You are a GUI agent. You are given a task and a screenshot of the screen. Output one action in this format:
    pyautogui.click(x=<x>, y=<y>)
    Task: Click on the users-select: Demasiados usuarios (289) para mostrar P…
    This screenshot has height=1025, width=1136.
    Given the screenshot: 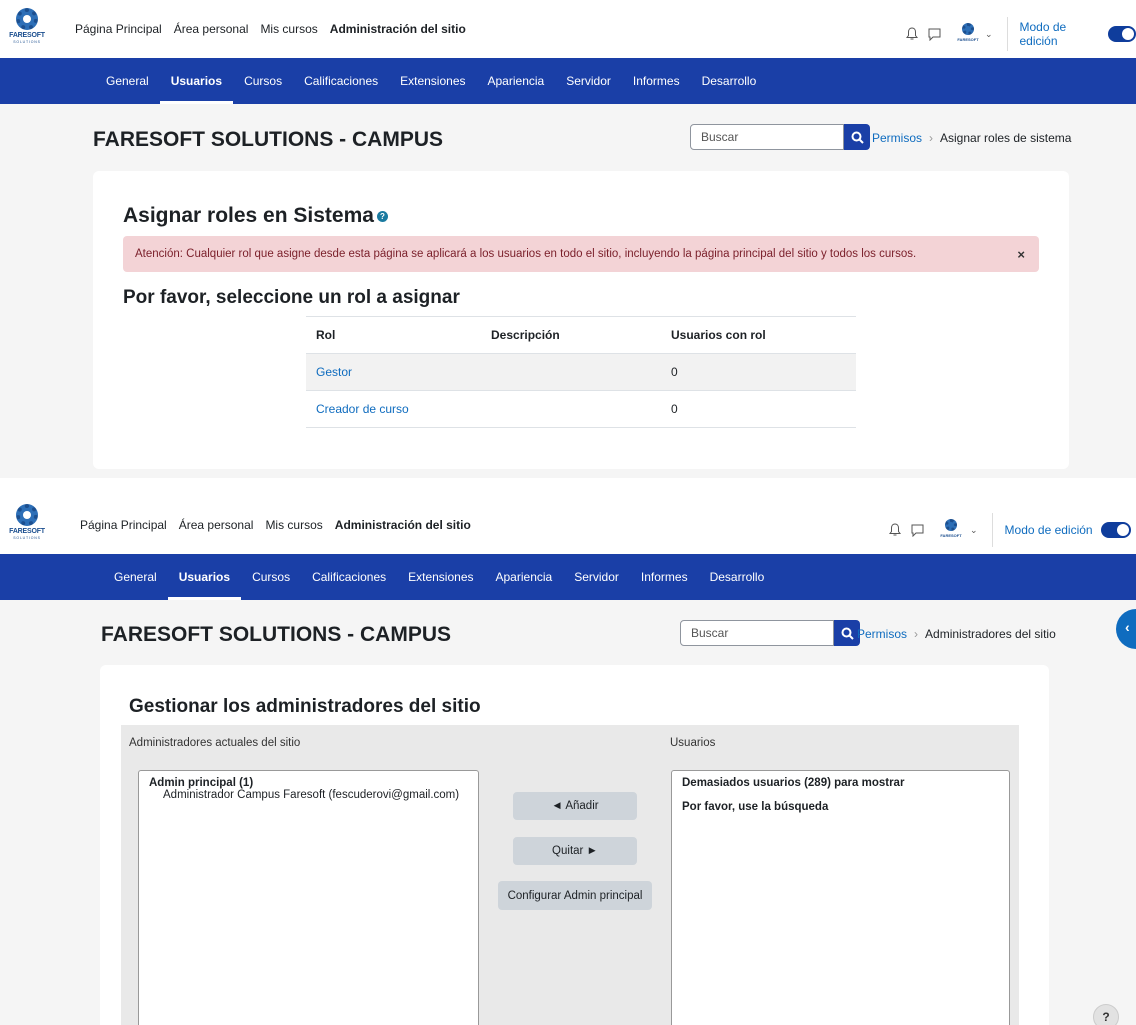 What is the action you would take?
    pyautogui.click(x=840, y=897)
    